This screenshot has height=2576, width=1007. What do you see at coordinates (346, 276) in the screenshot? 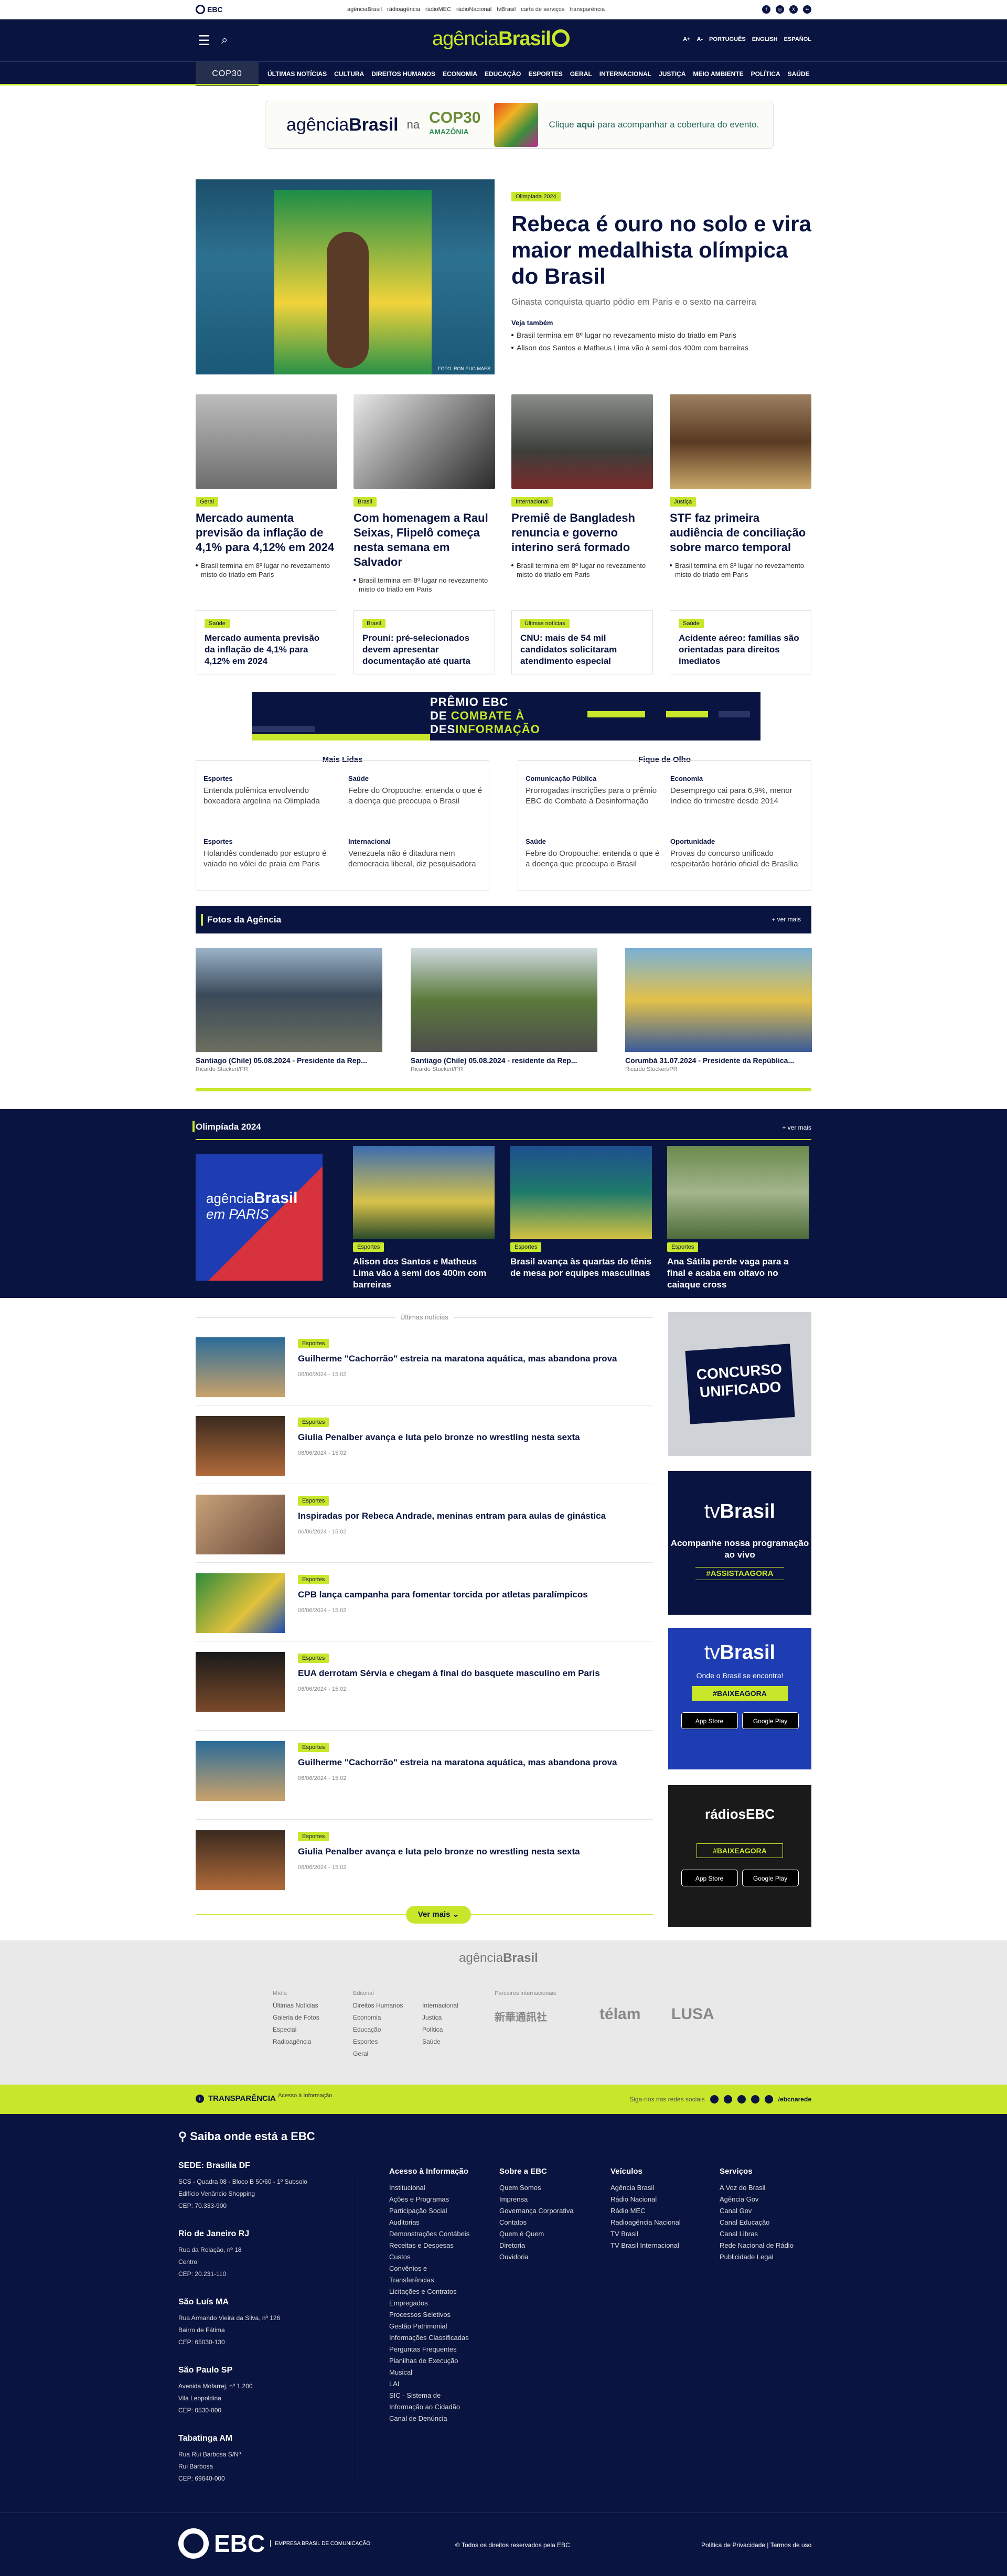
I see `hero-image: FOTO: RON PUG MAES` at bounding box center [346, 276].